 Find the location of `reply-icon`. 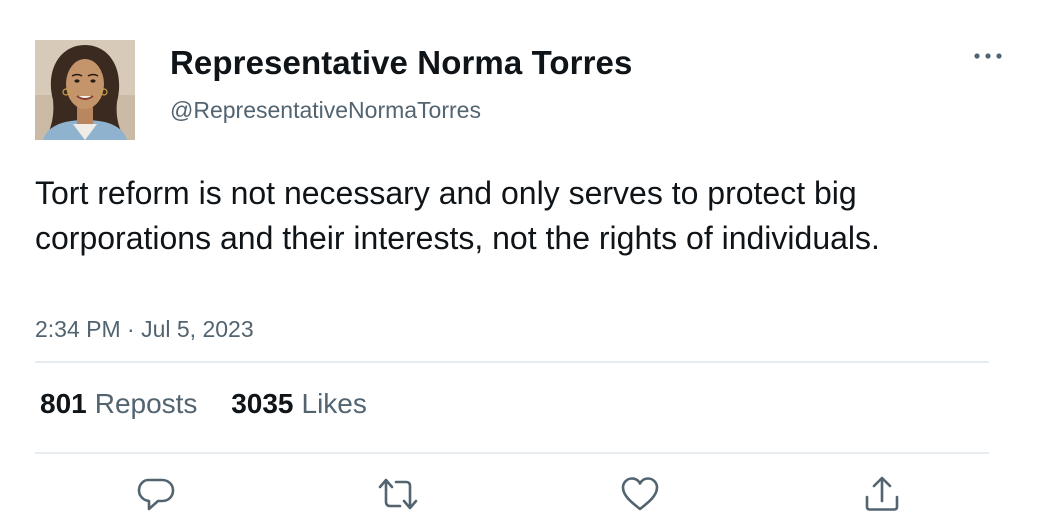

reply-icon is located at coordinates (156, 494).